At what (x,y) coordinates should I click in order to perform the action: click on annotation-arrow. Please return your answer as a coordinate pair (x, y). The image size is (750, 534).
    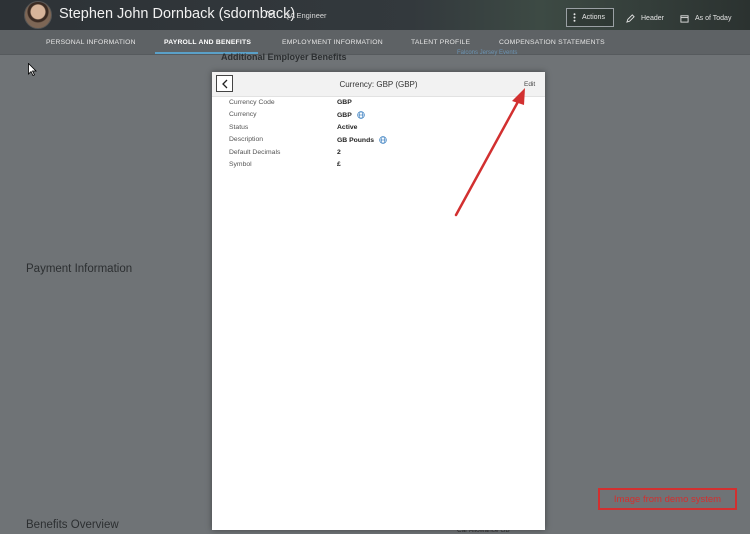
    Looking at the image, I should click on (489, 152).